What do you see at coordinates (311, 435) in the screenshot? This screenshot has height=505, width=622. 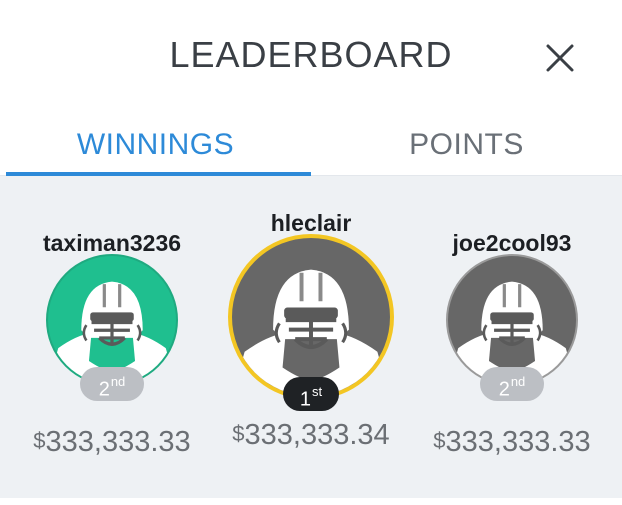 I see `player-winnings: $333,333.34` at bounding box center [311, 435].